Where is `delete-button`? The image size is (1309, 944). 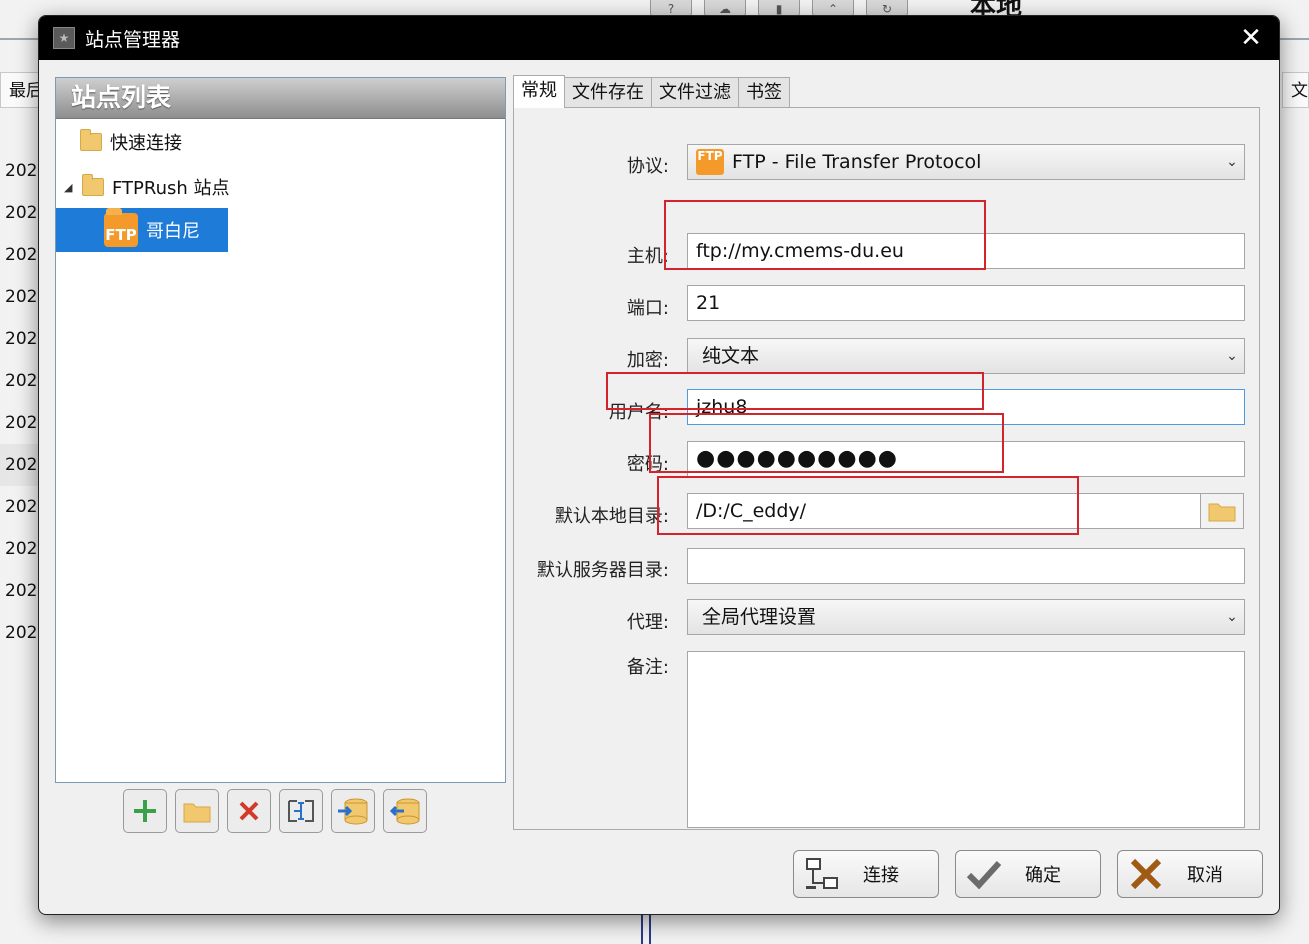
delete-button is located at coordinates (249, 811).